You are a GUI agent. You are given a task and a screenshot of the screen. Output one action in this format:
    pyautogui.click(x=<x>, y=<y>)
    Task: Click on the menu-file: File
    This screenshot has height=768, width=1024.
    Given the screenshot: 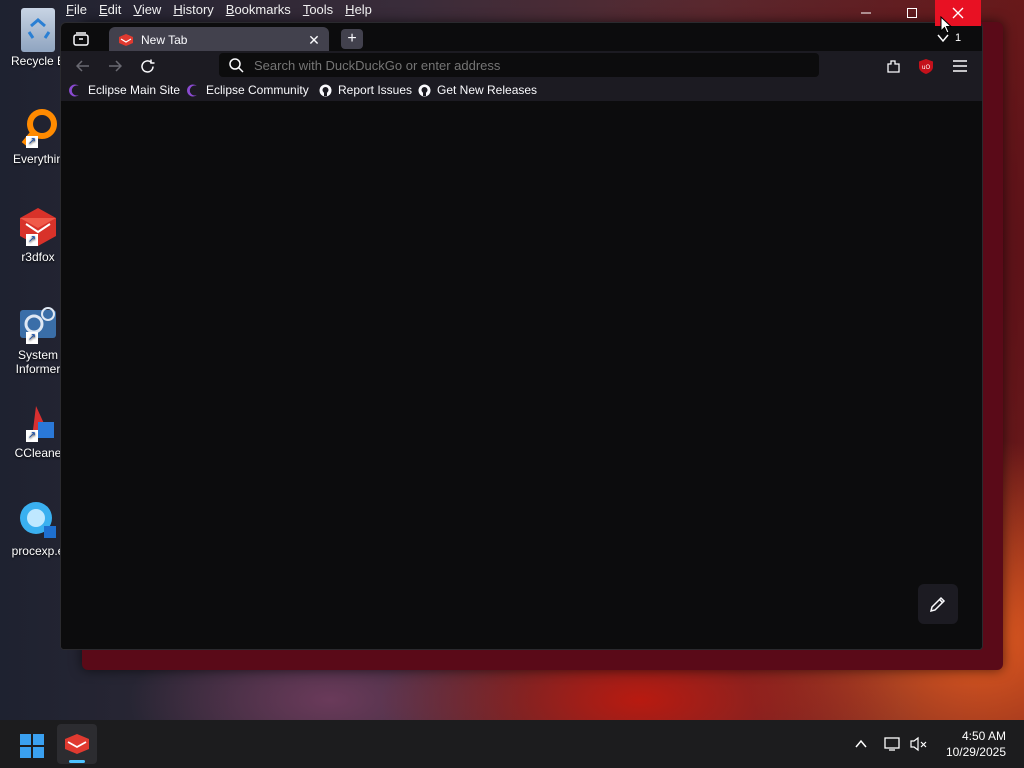 What is the action you would take?
    pyautogui.click(x=76, y=9)
    